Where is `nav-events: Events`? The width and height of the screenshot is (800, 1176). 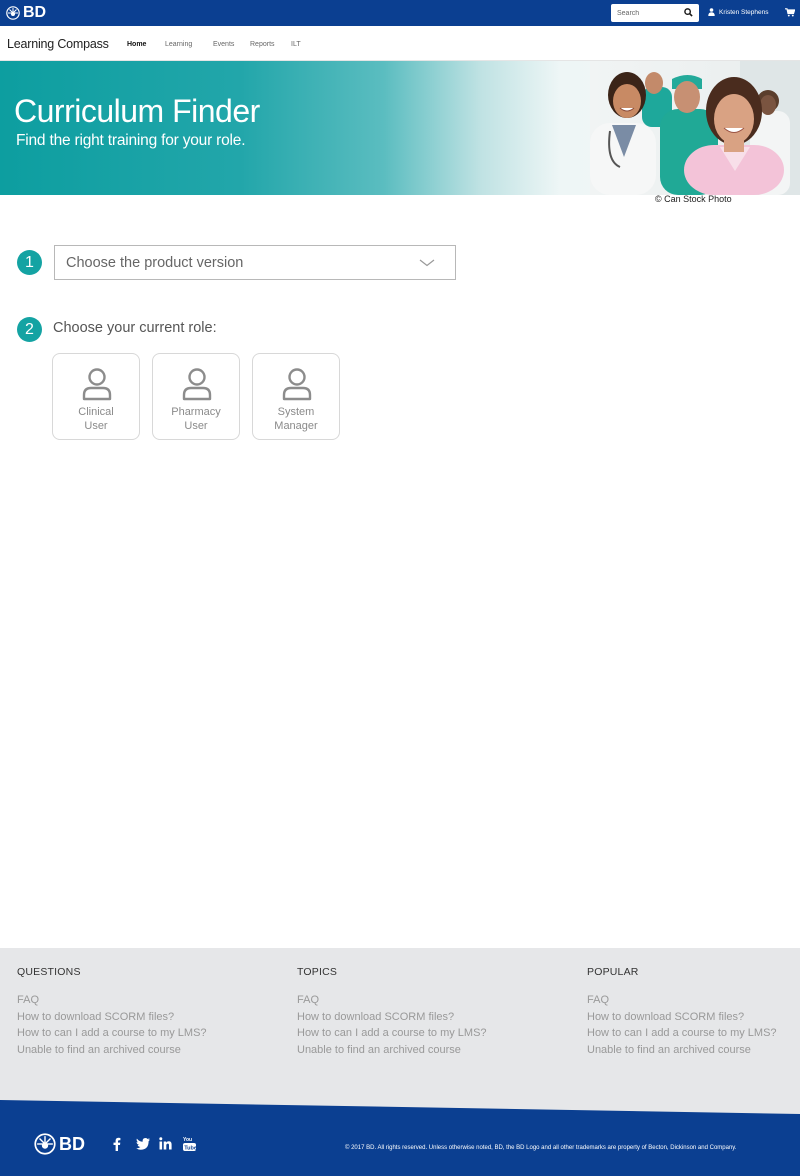 nav-events: Events is located at coordinates (223, 44).